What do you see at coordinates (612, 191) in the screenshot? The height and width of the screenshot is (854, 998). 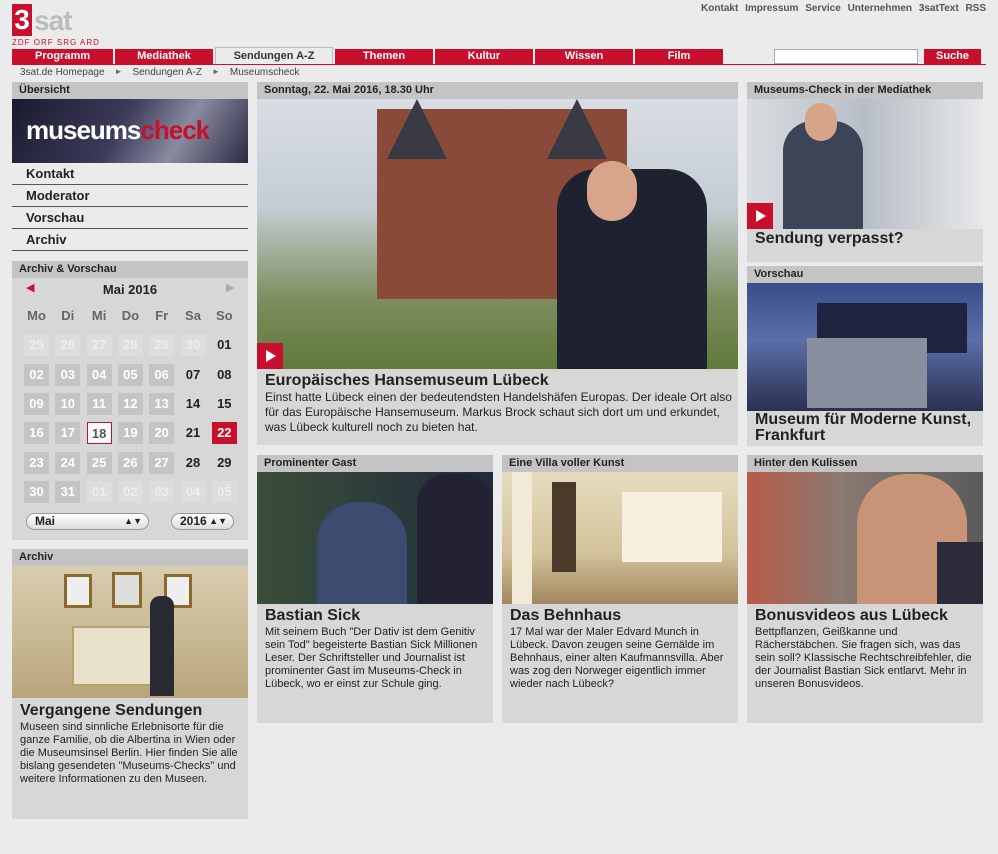 I see `presenter-head` at bounding box center [612, 191].